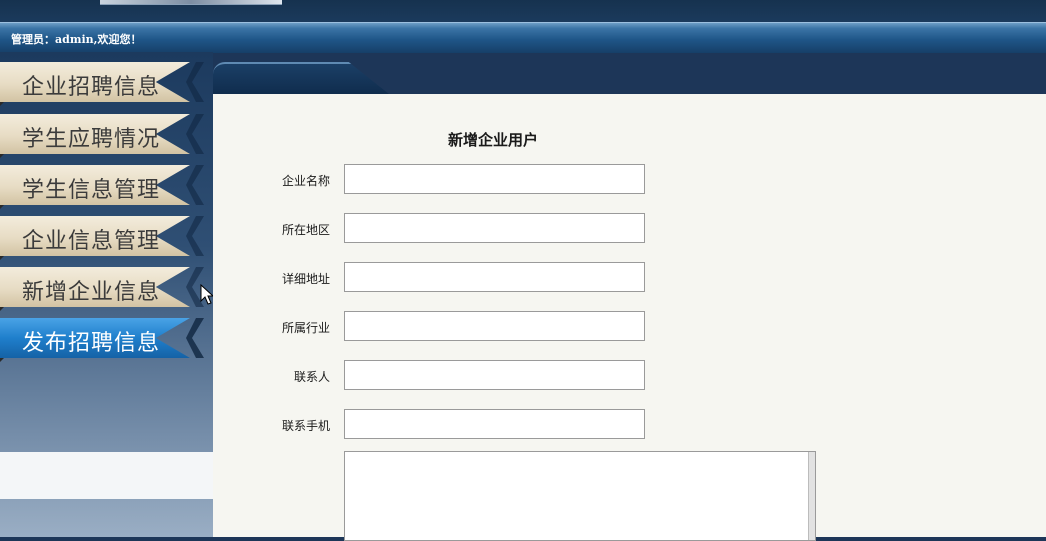 This screenshot has height=541, width=1046. What do you see at coordinates (580, 496) in the screenshot?
I see `description-textarea` at bounding box center [580, 496].